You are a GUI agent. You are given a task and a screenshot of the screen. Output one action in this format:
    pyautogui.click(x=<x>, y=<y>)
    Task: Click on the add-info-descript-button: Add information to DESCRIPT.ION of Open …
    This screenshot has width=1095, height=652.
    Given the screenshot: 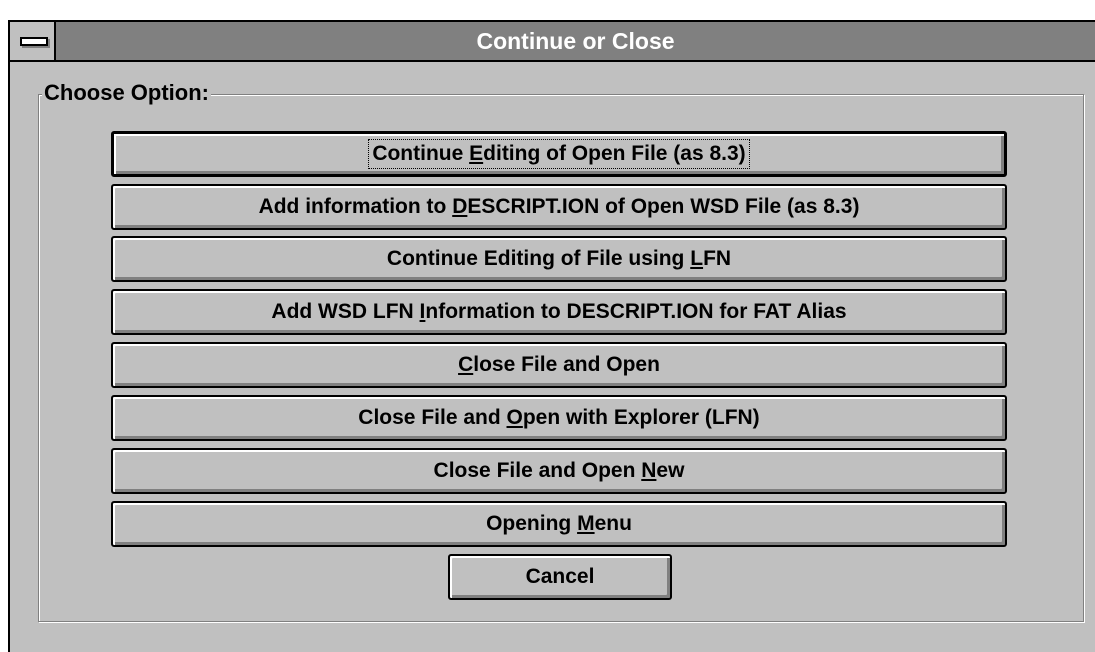 What is the action you would take?
    pyautogui.click(x=559, y=207)
    